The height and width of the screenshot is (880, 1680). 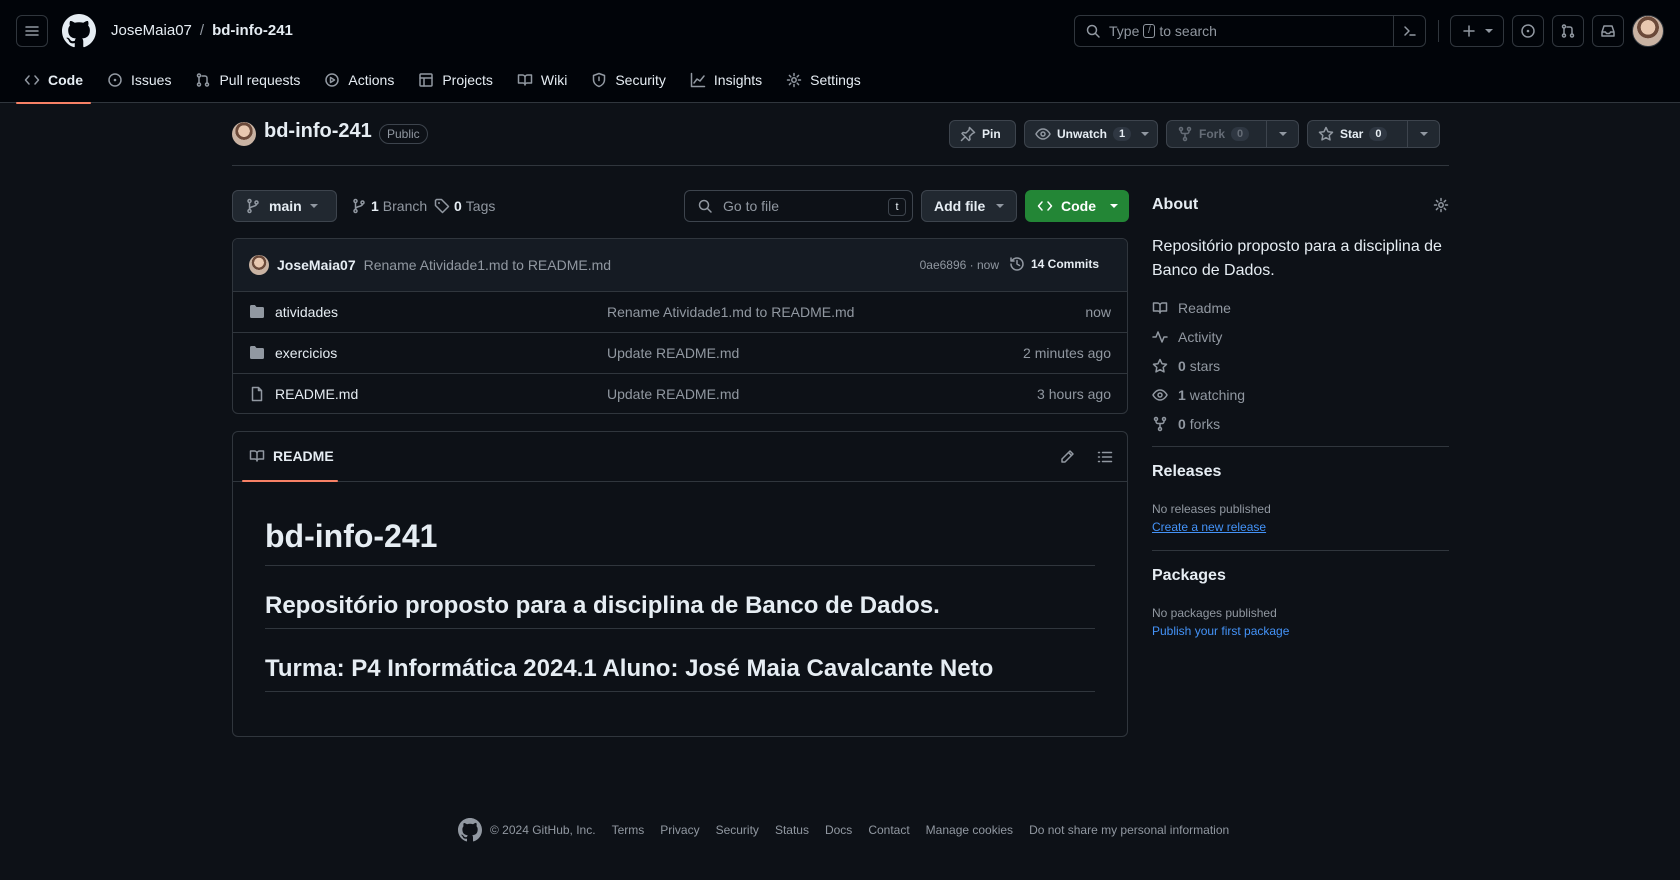 I want to click on command-palette-button, so click(x=1409, y=31).